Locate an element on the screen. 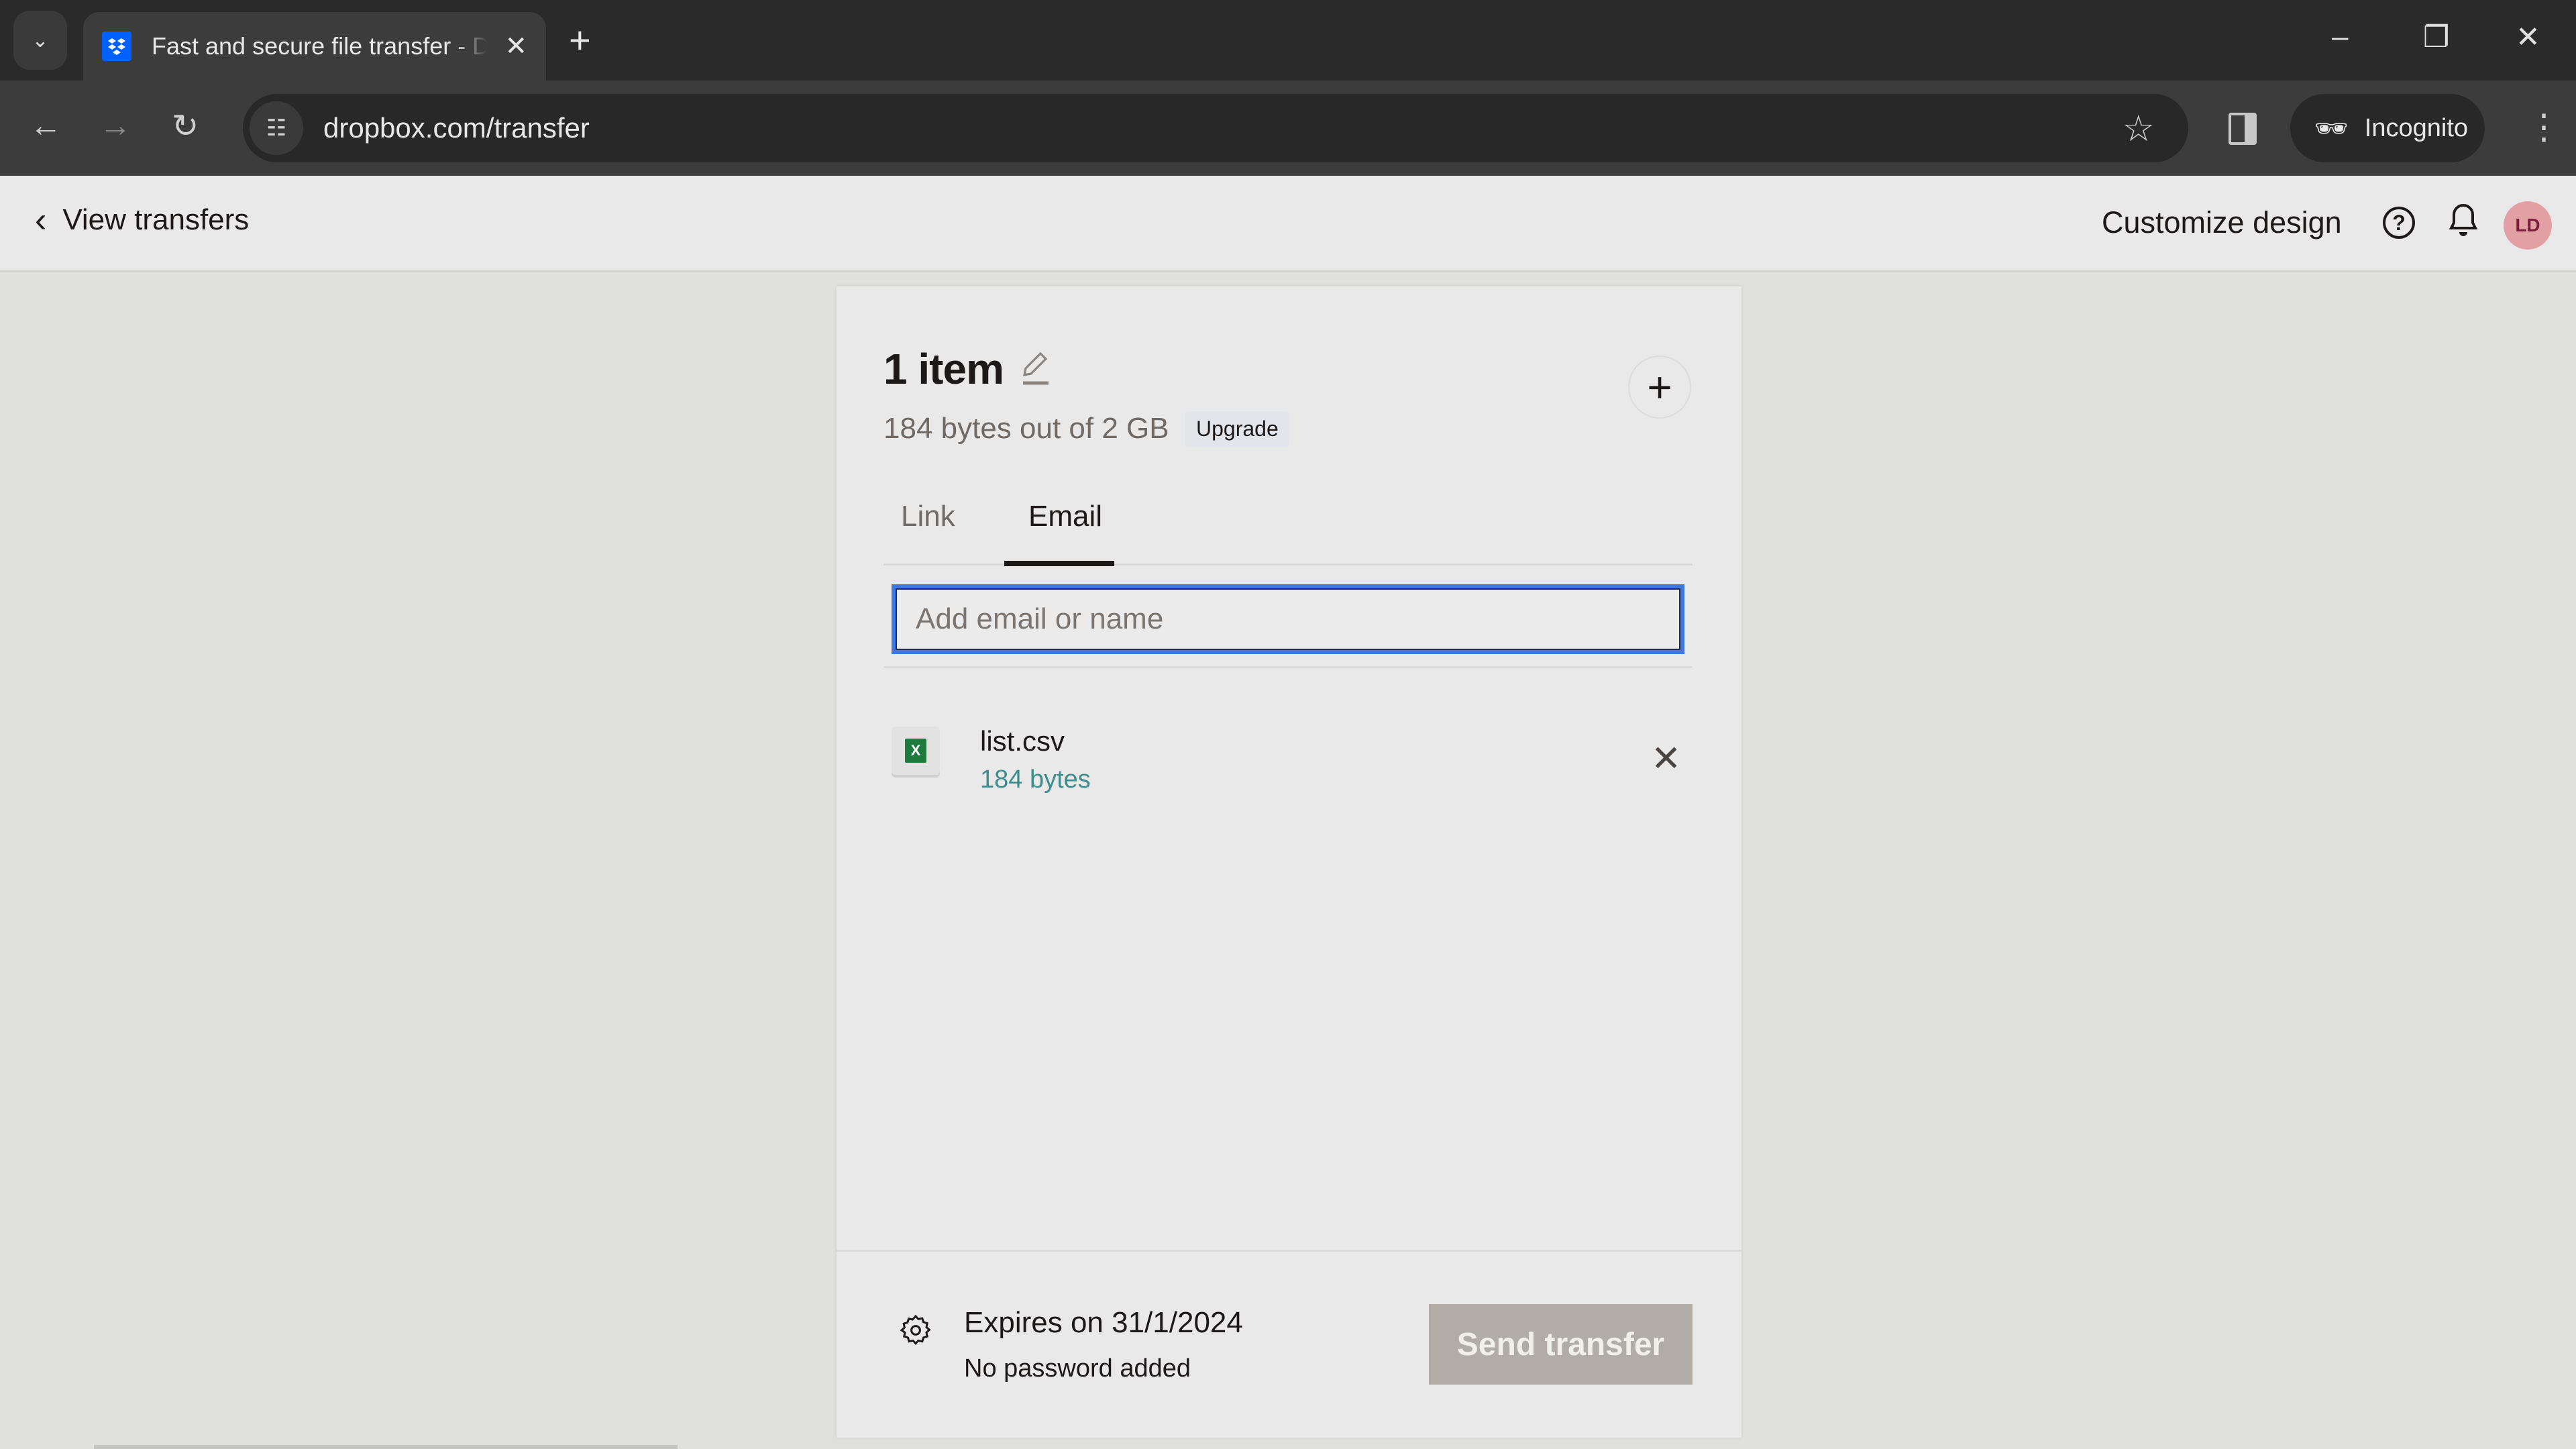 The width and height of the screenshot is (2576, 1449). transfer-title: 1 item is located at coordinates (943, 369).